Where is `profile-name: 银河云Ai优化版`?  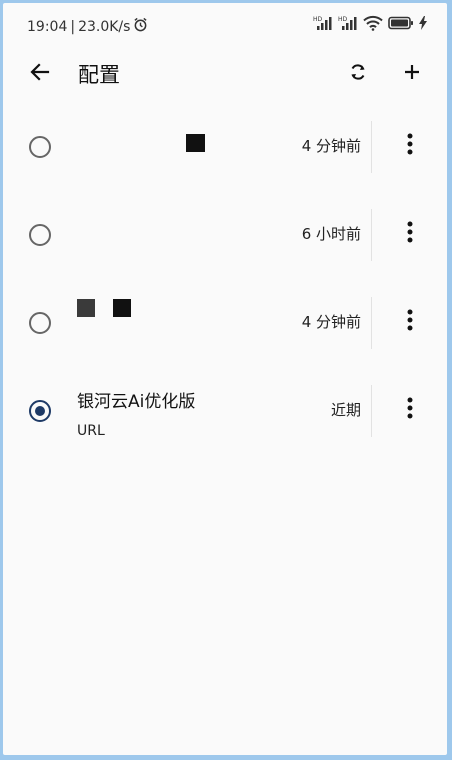 profile-name: 银河云Ai优化版 is located at coordinates (136, 402).